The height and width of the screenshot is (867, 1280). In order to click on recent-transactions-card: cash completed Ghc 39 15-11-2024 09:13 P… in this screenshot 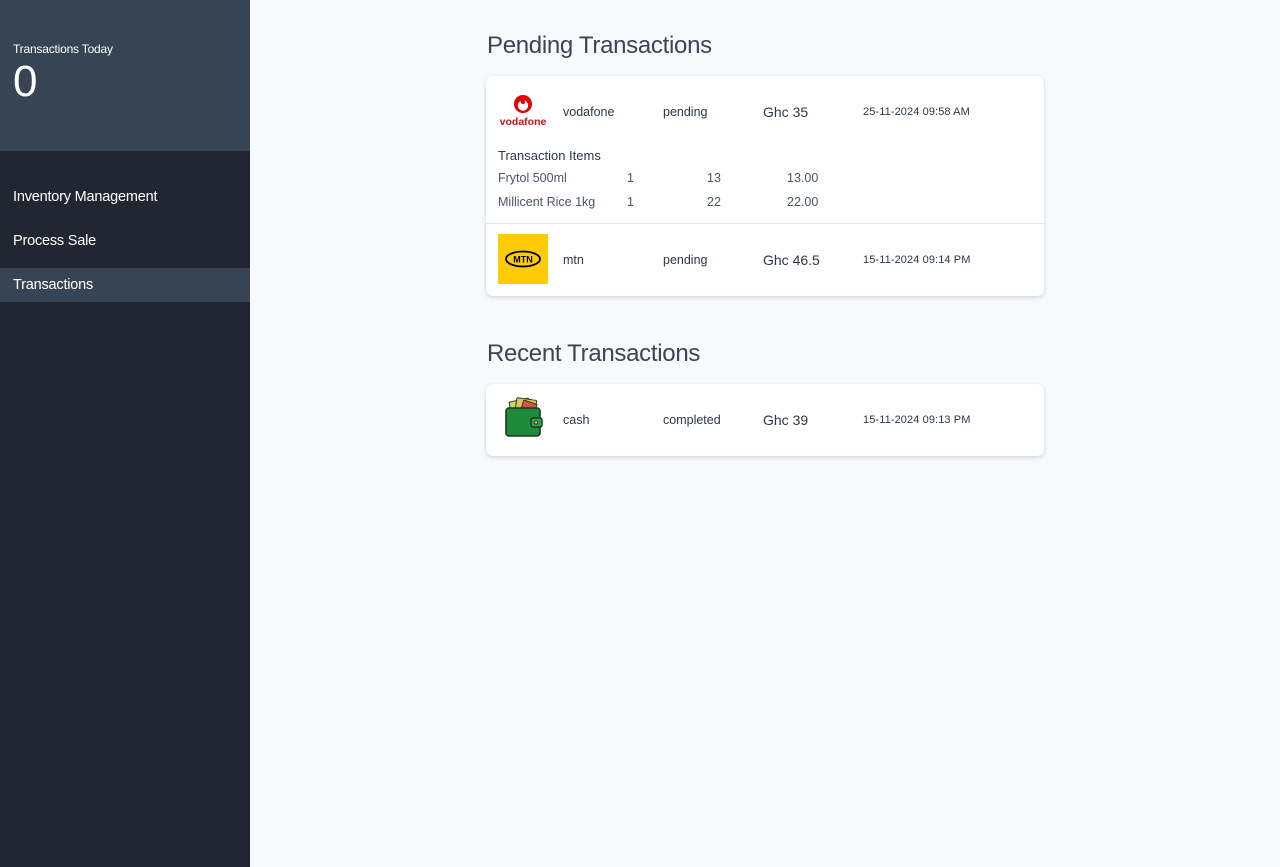, I will do `click(765, 420)`.